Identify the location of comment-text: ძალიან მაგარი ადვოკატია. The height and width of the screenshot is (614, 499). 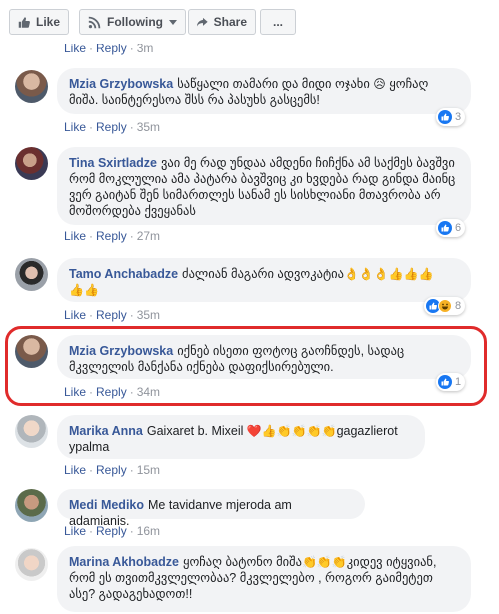
(263, 274).